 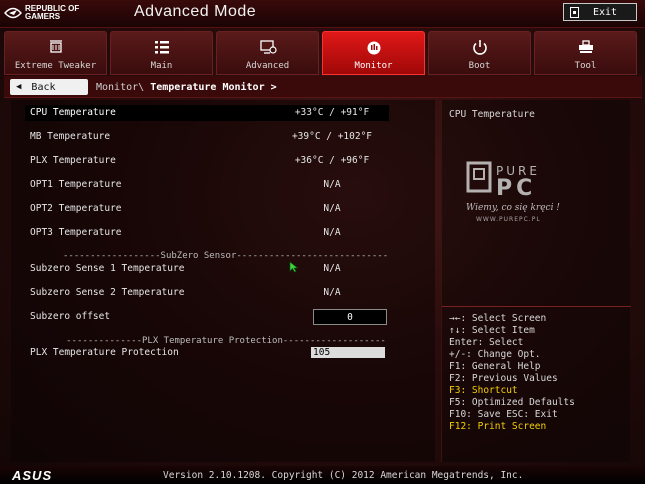 I want to click on breadcrumb: Monitor\ Temperature Monitor >, so click(x=186, y=87).